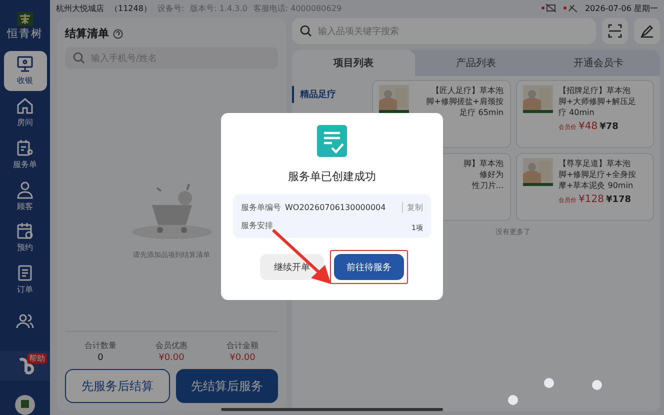 This screenshot has height=415, width=664. I want to click on price: ¥178, so click(619, 200).